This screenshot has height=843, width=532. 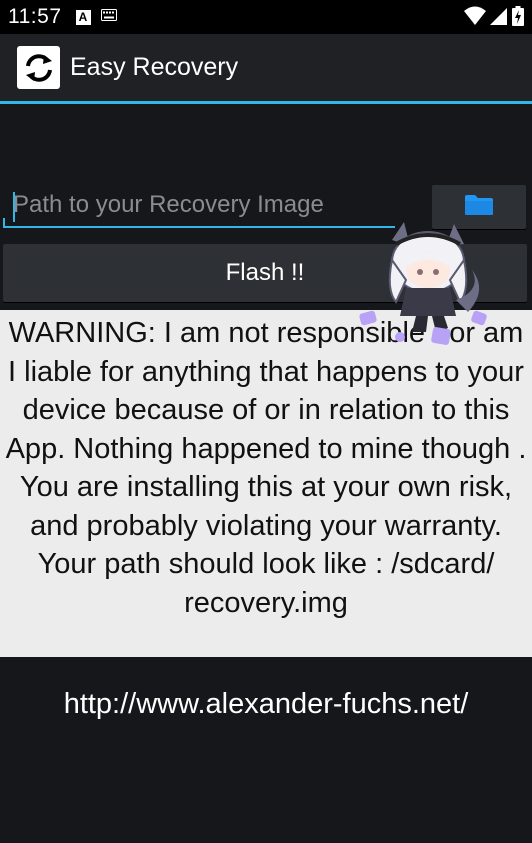 What do you see at coordinates (35, 16) in the screenshot?
I see `status-time: 11:57` at bounding box center [35, 16].